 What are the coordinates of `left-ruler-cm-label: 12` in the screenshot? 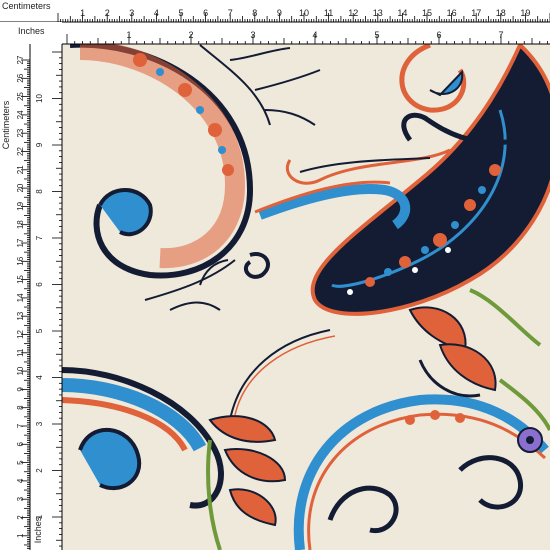 It's located at (20, 334).